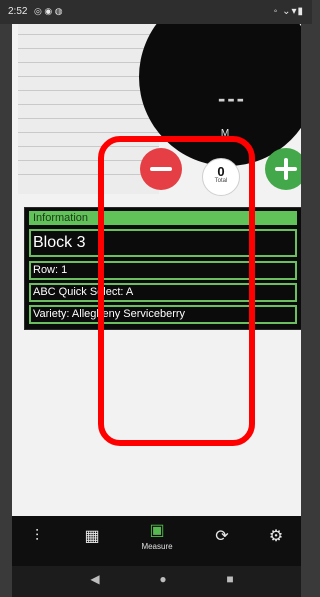  I want to click on system-navigation-bar: ◀ ● ■, so click(156, 581).